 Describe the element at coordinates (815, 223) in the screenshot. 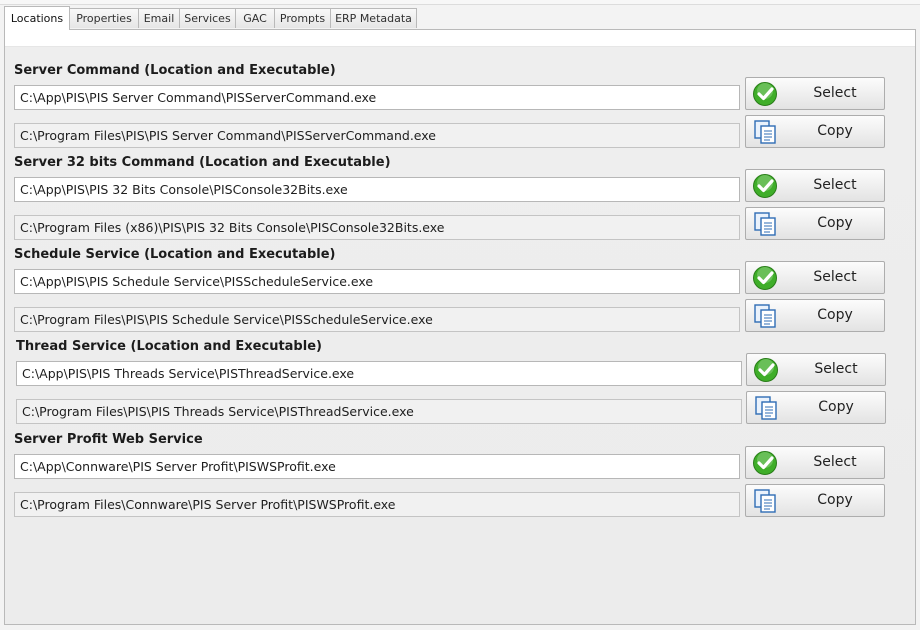

I see `server-32bits-command-copy-button: Copy` at that location.